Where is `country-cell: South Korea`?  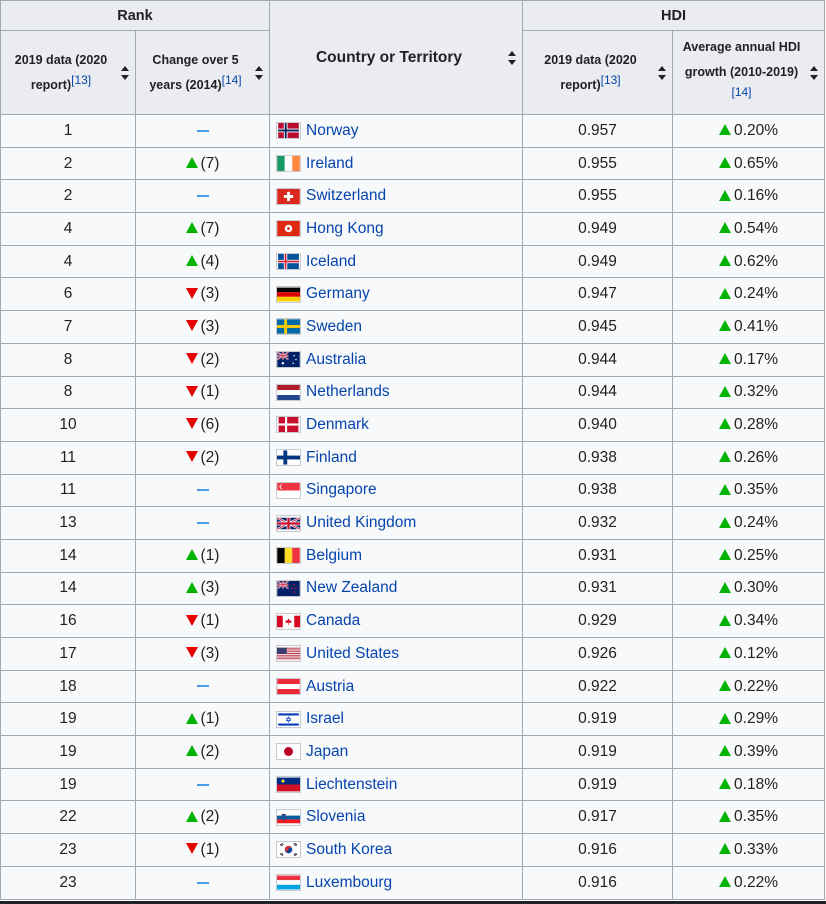 country-cell: South Korea is located at coordinates (396, 850).